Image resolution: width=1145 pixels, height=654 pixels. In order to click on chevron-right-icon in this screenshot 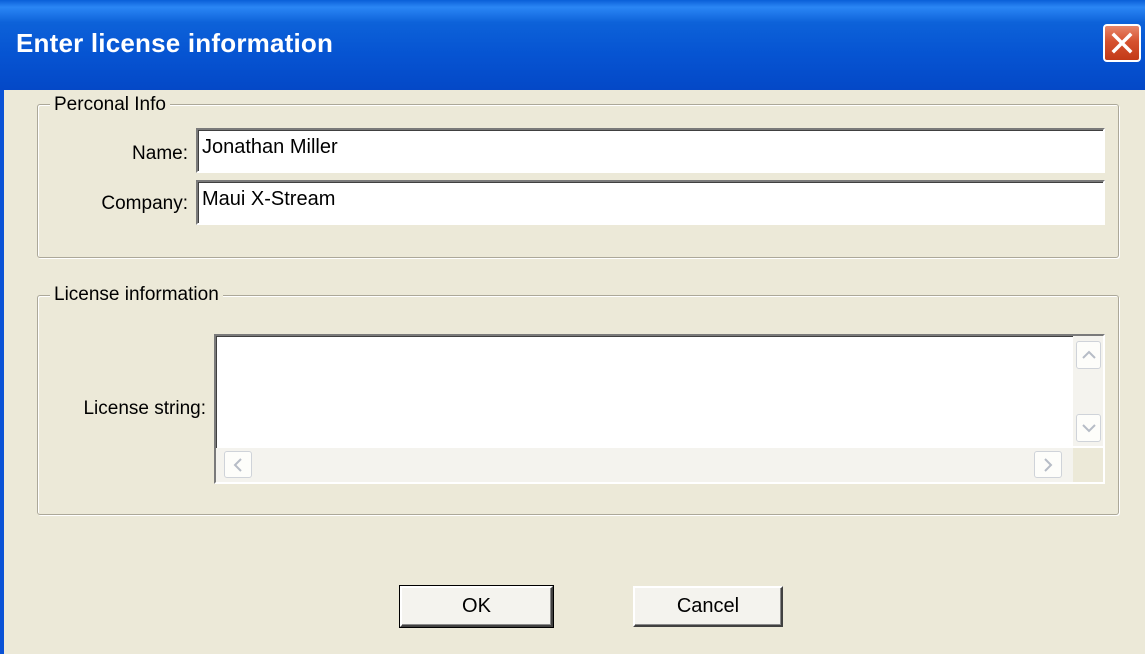, I will do `click(1048, 464)`.